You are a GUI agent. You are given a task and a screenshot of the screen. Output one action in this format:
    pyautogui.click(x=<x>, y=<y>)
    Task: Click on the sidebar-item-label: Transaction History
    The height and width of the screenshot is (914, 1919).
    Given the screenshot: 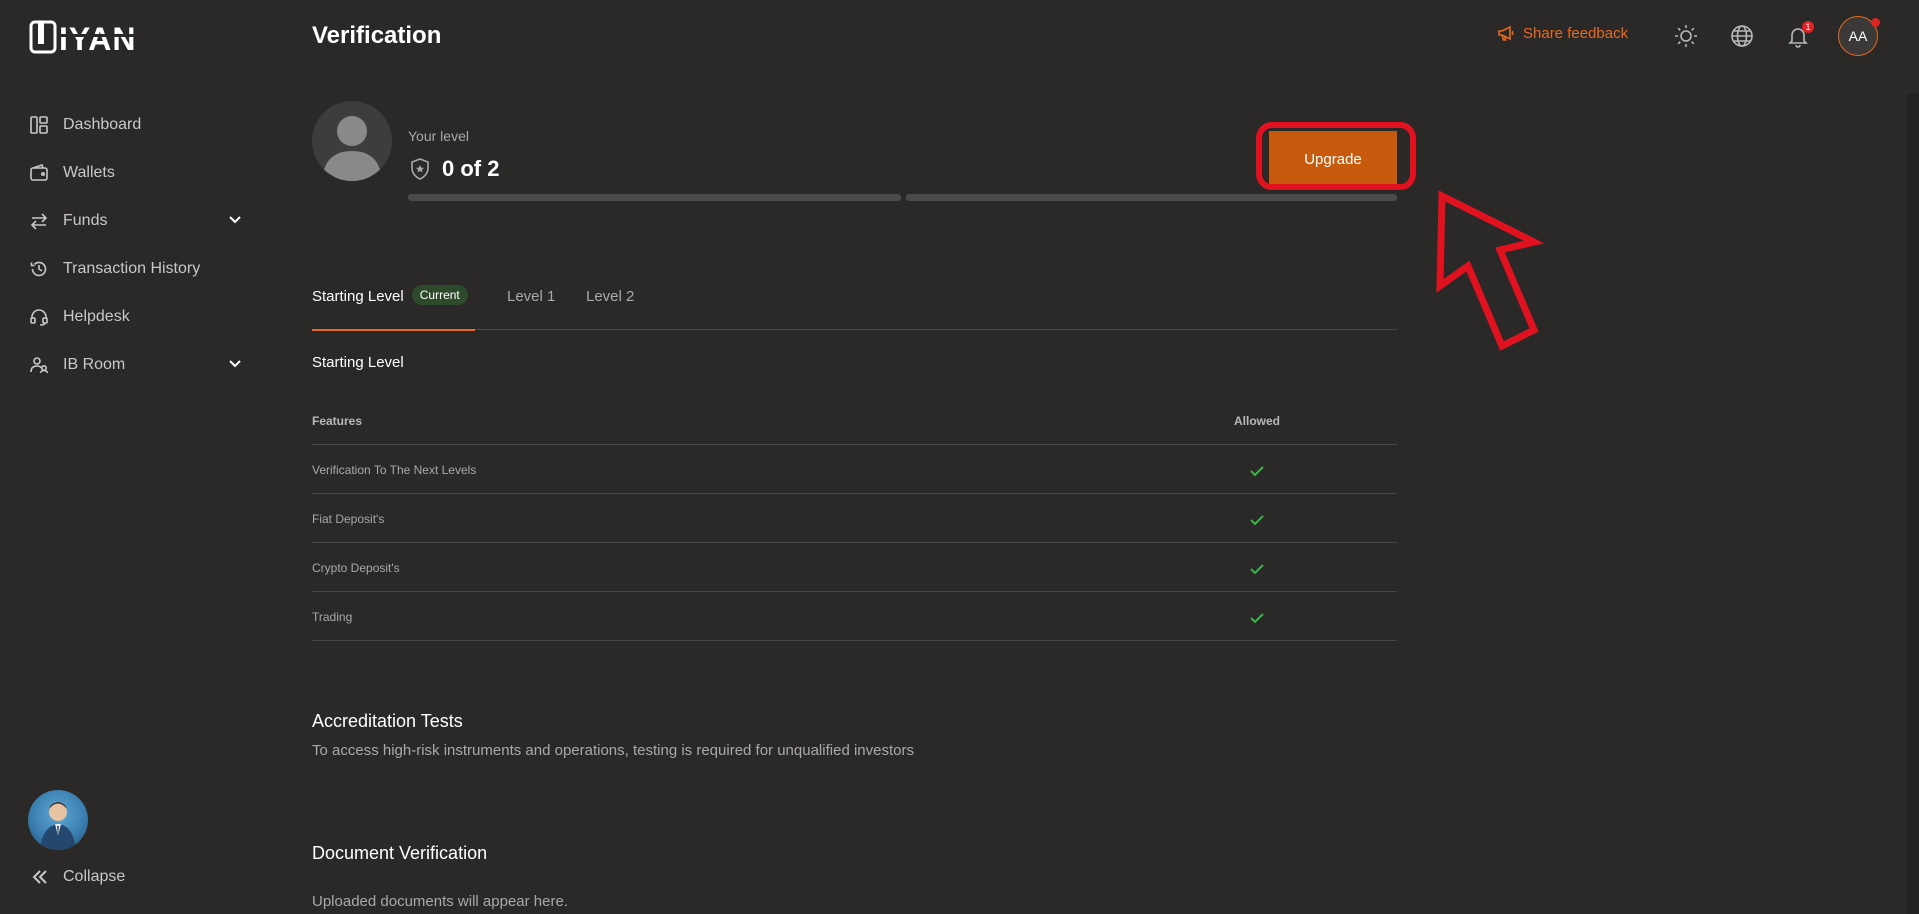 What is the action you would take?
    pyautogui.click(x=132, y=268)
    